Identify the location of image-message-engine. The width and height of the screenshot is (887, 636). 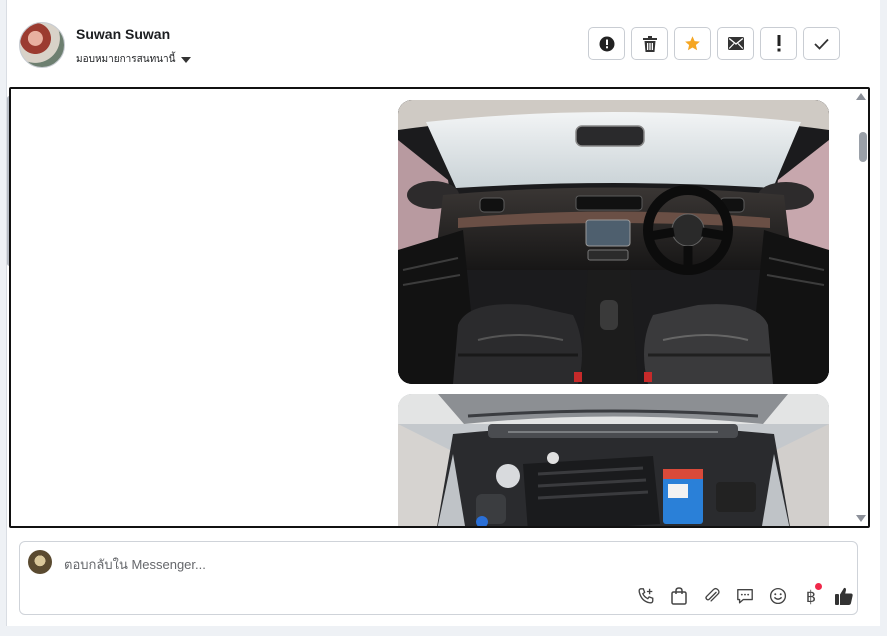
(613, 460).